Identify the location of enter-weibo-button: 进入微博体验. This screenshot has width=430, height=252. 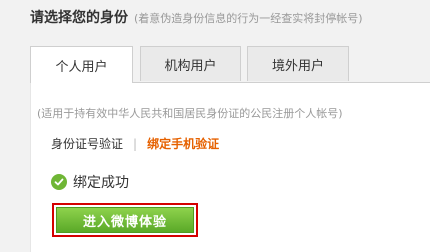
(125, 220).